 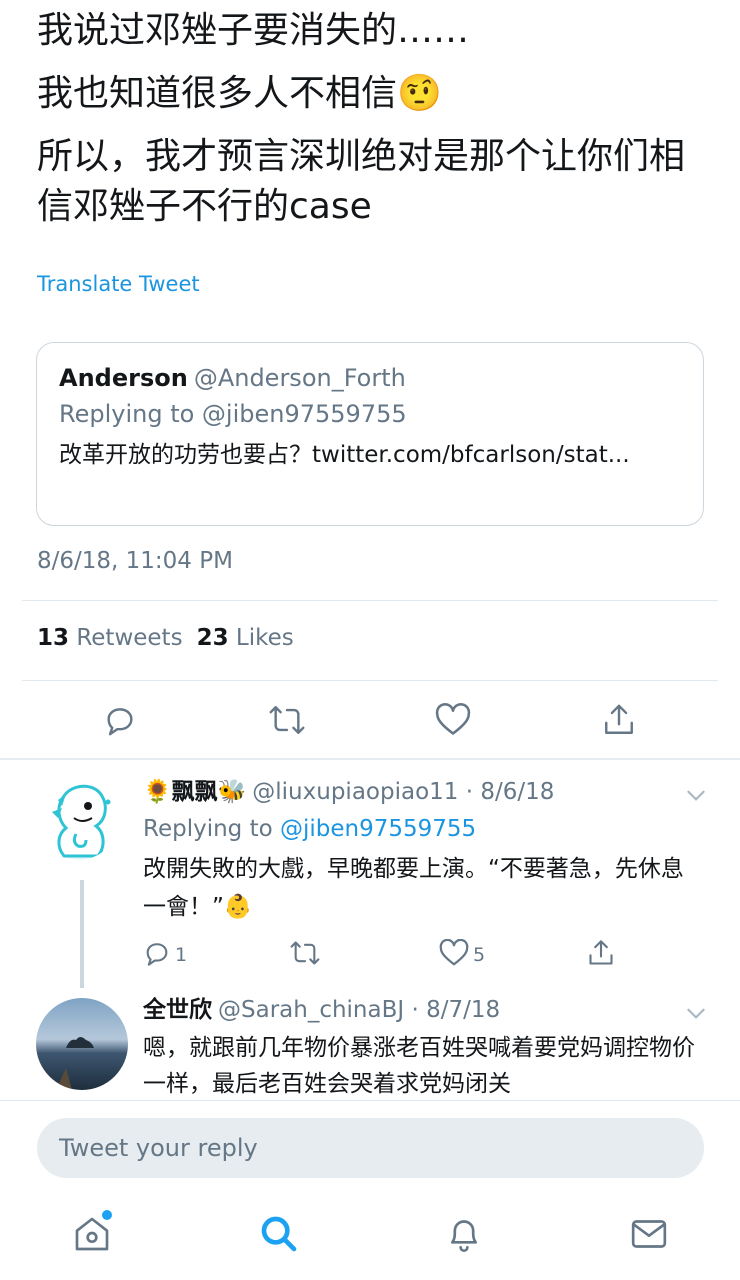 I want to click on reply-replying-to: Replying to @jiben97559755, so click(x=309, y=829).